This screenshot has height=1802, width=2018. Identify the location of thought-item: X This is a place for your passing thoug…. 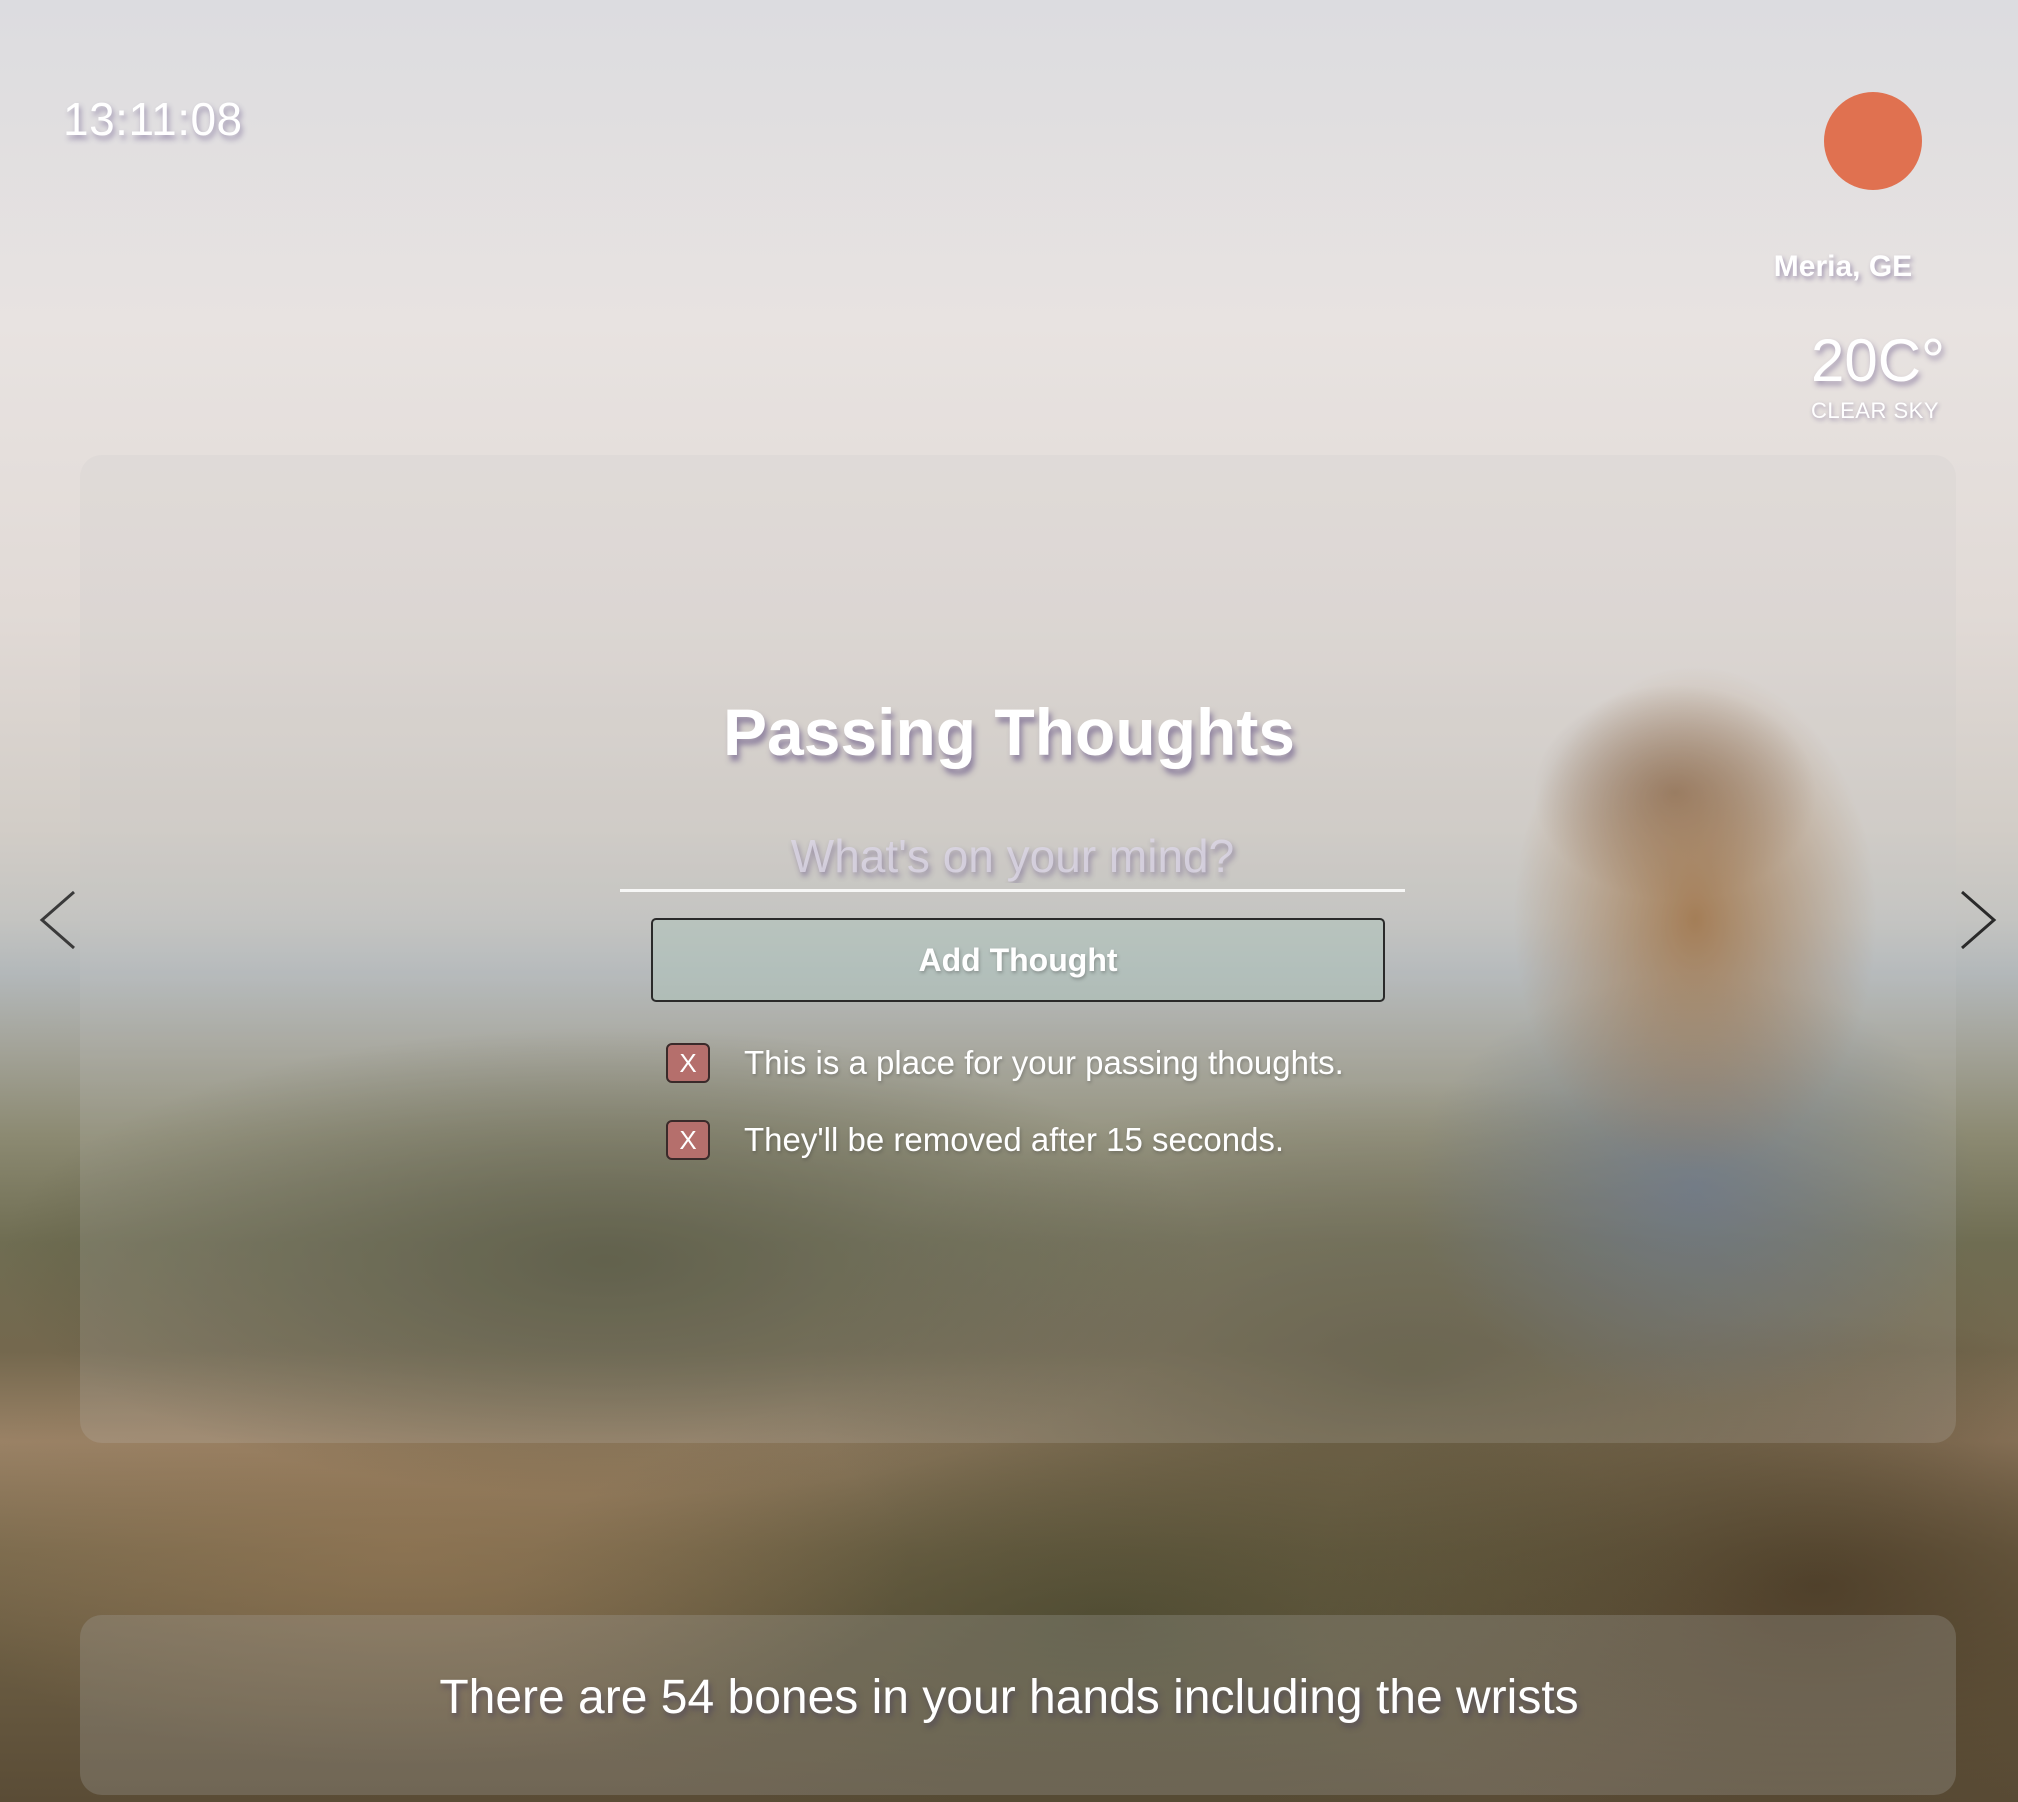
(1005, 1063).